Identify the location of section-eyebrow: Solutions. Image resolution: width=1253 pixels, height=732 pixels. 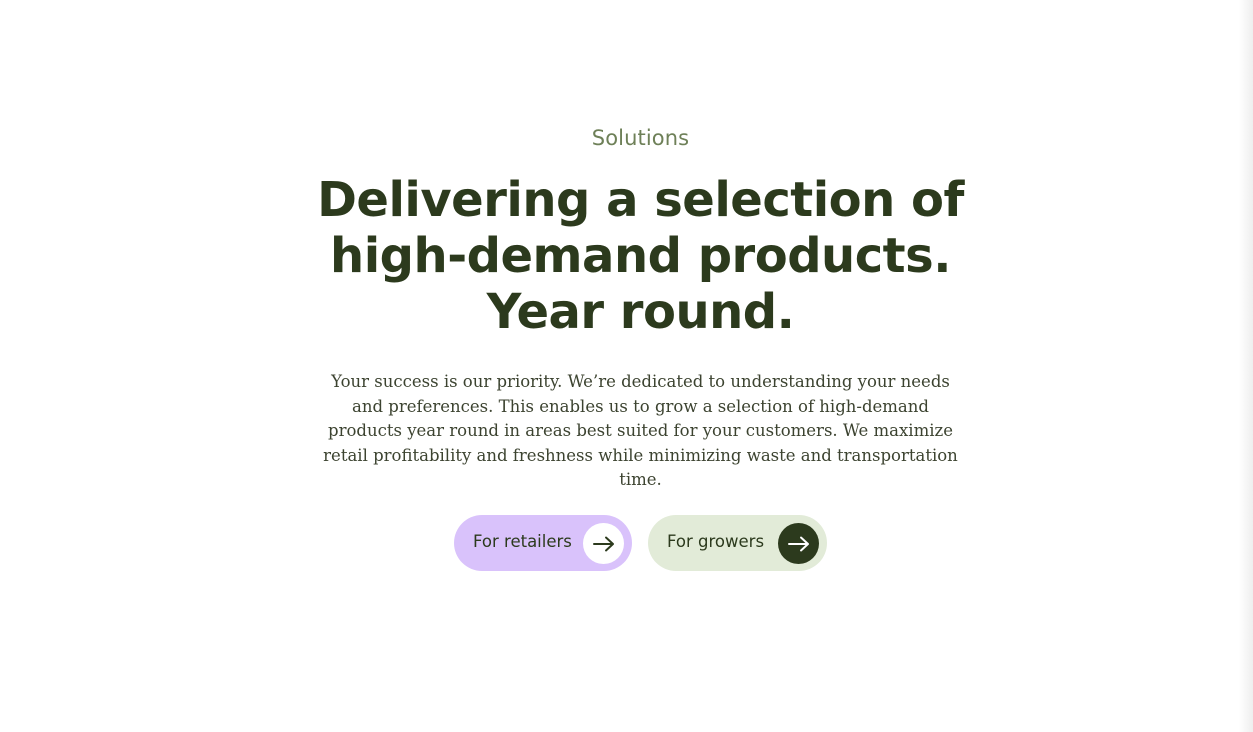
(640, 138).